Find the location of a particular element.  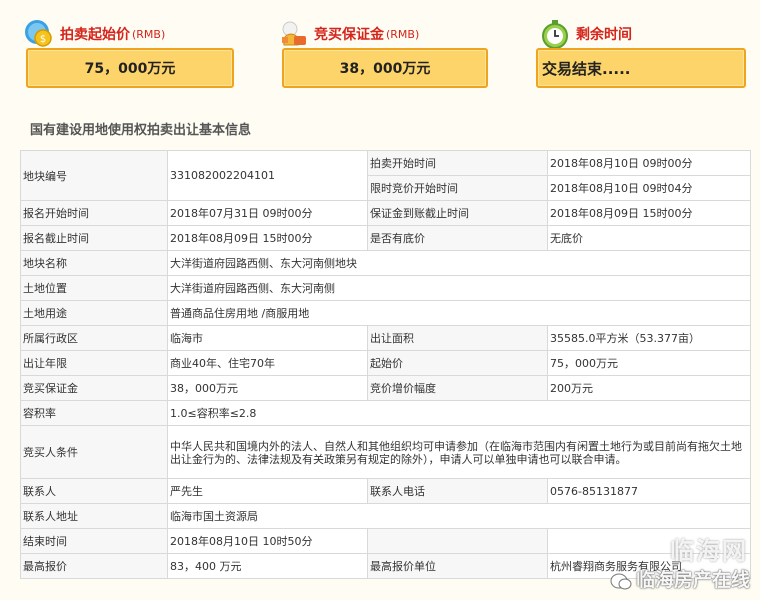

row-value: 杭州睿翔商务服务有限公司 is located at coordinates (649, 566).